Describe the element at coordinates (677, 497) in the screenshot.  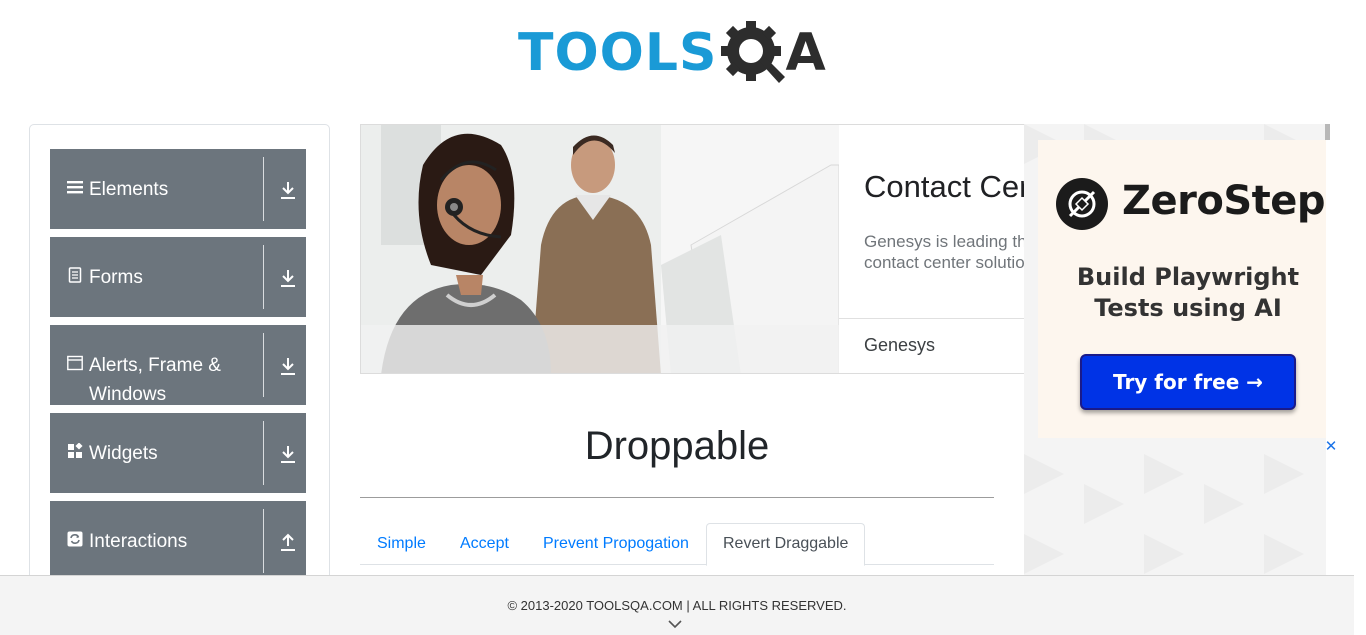
I see `title-divider` at that location.